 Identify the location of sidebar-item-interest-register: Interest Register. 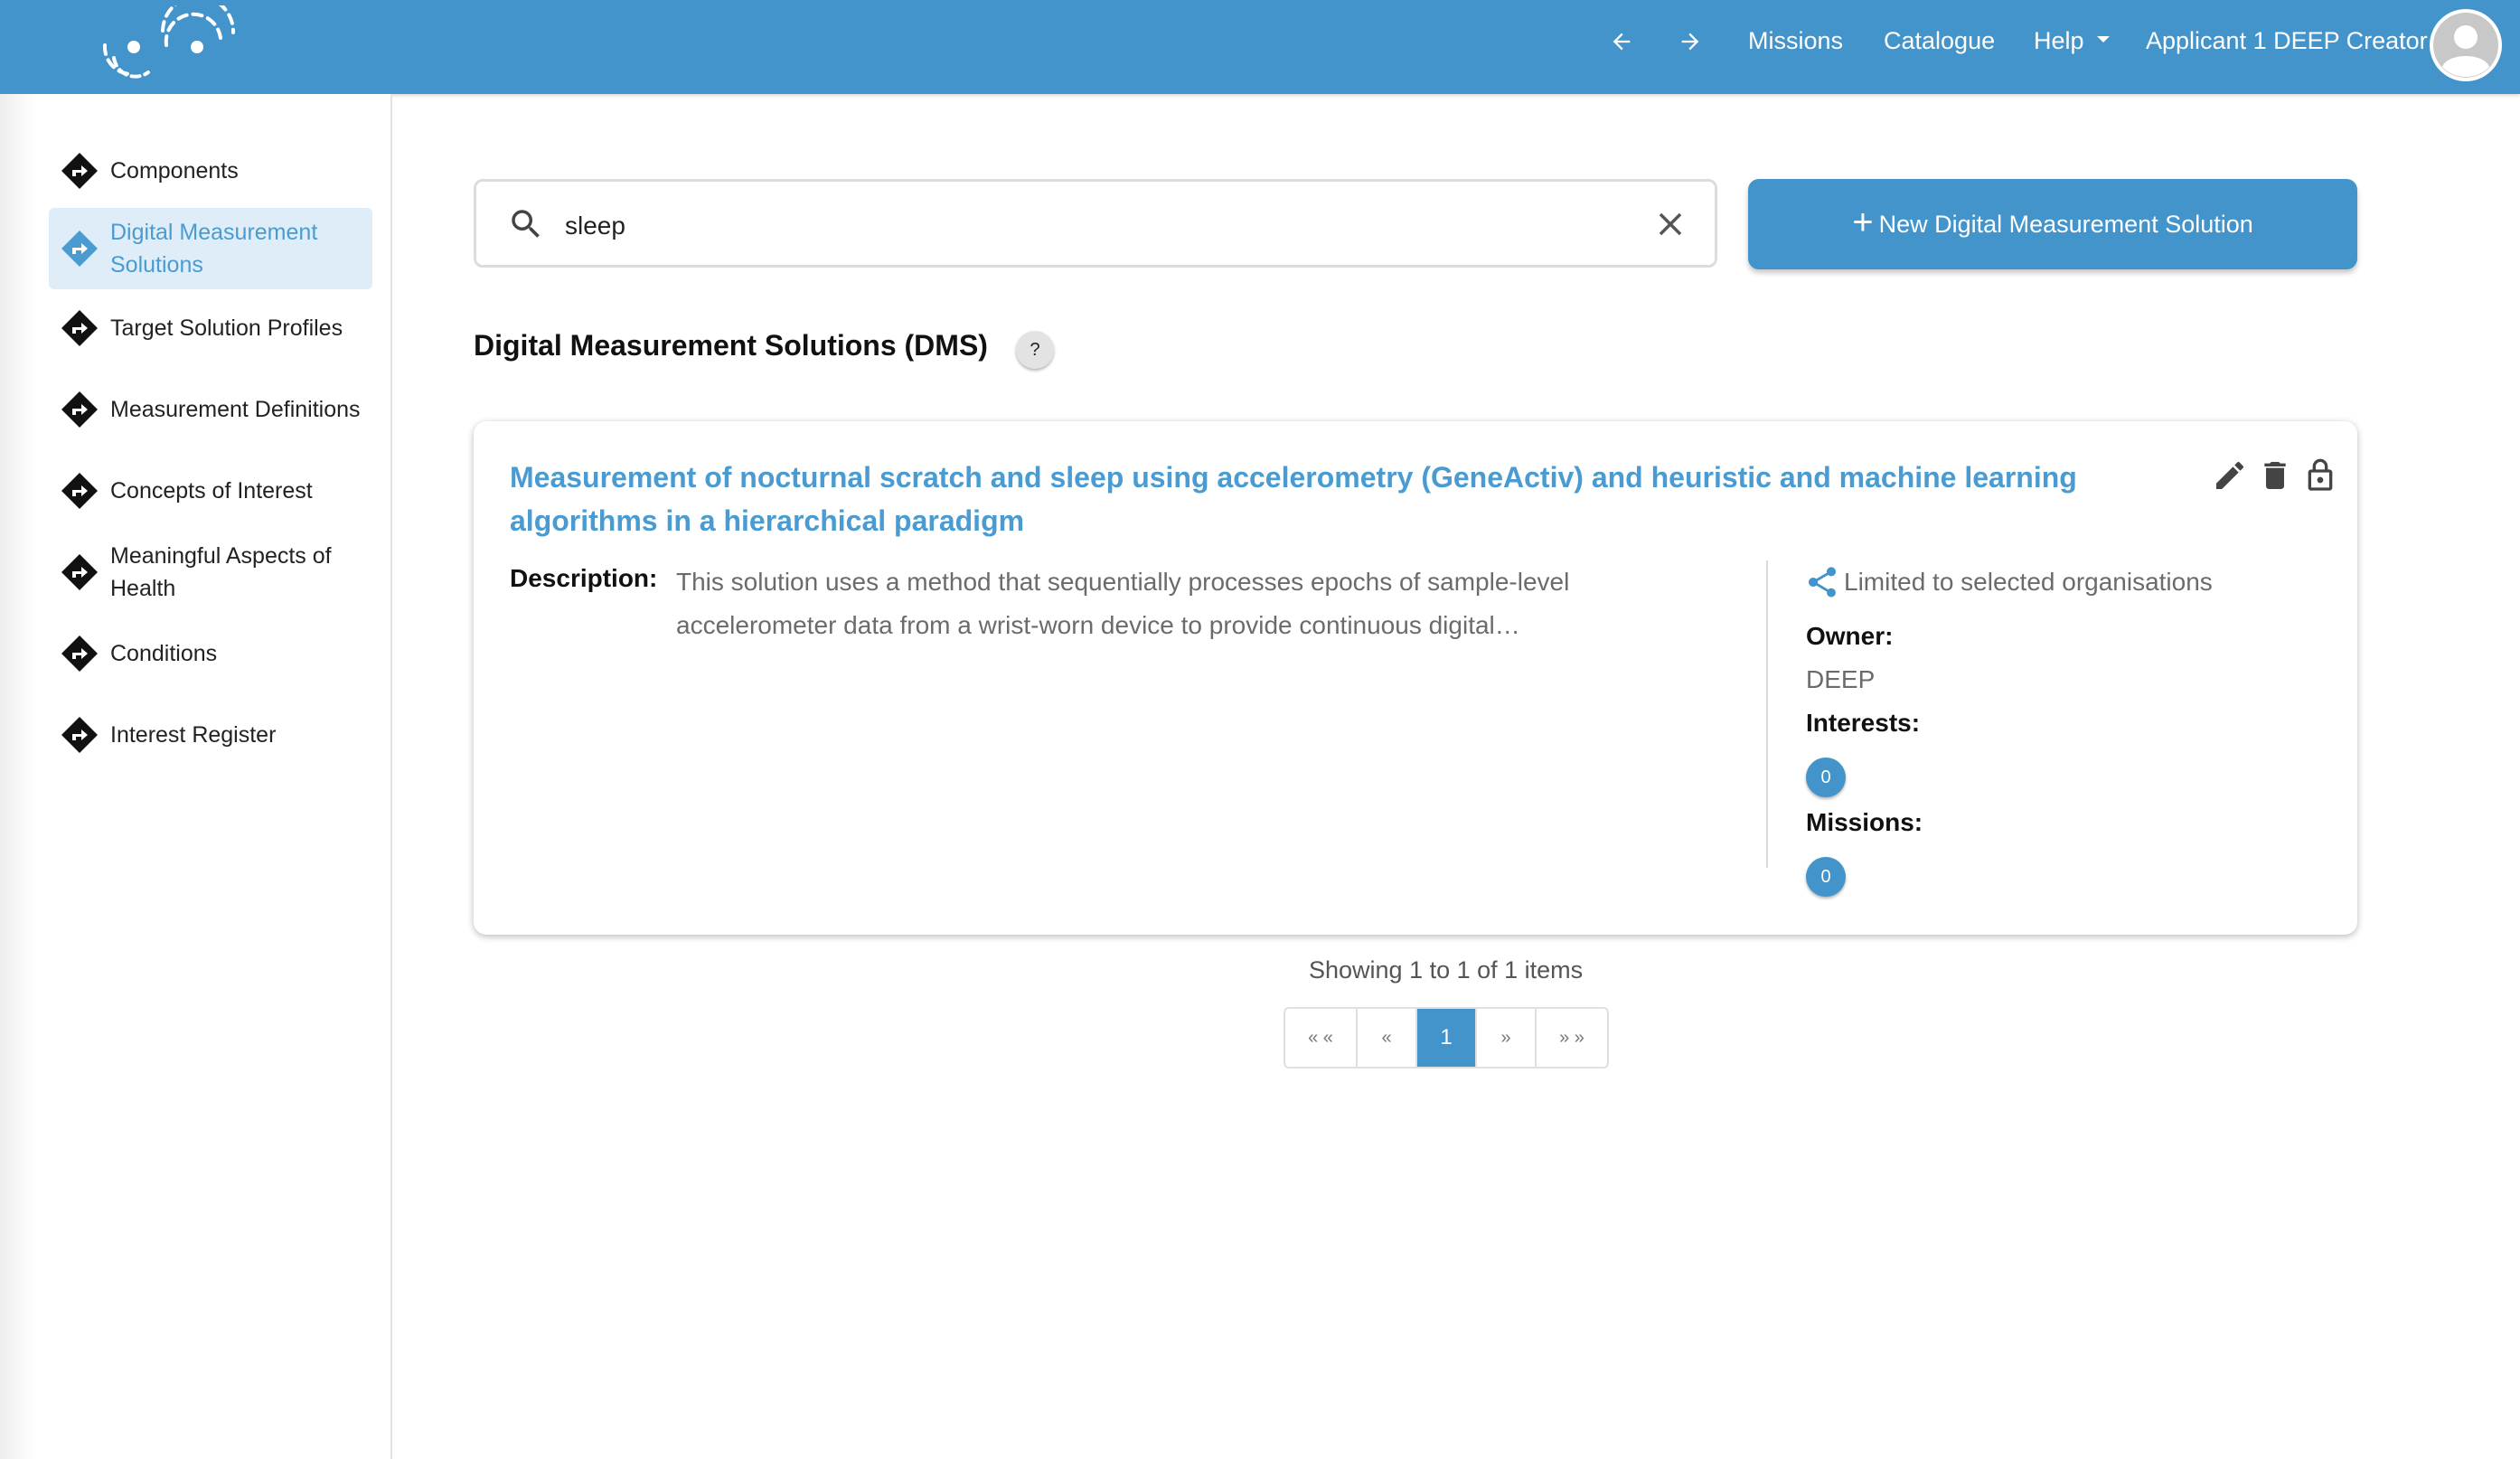
(211, 735).